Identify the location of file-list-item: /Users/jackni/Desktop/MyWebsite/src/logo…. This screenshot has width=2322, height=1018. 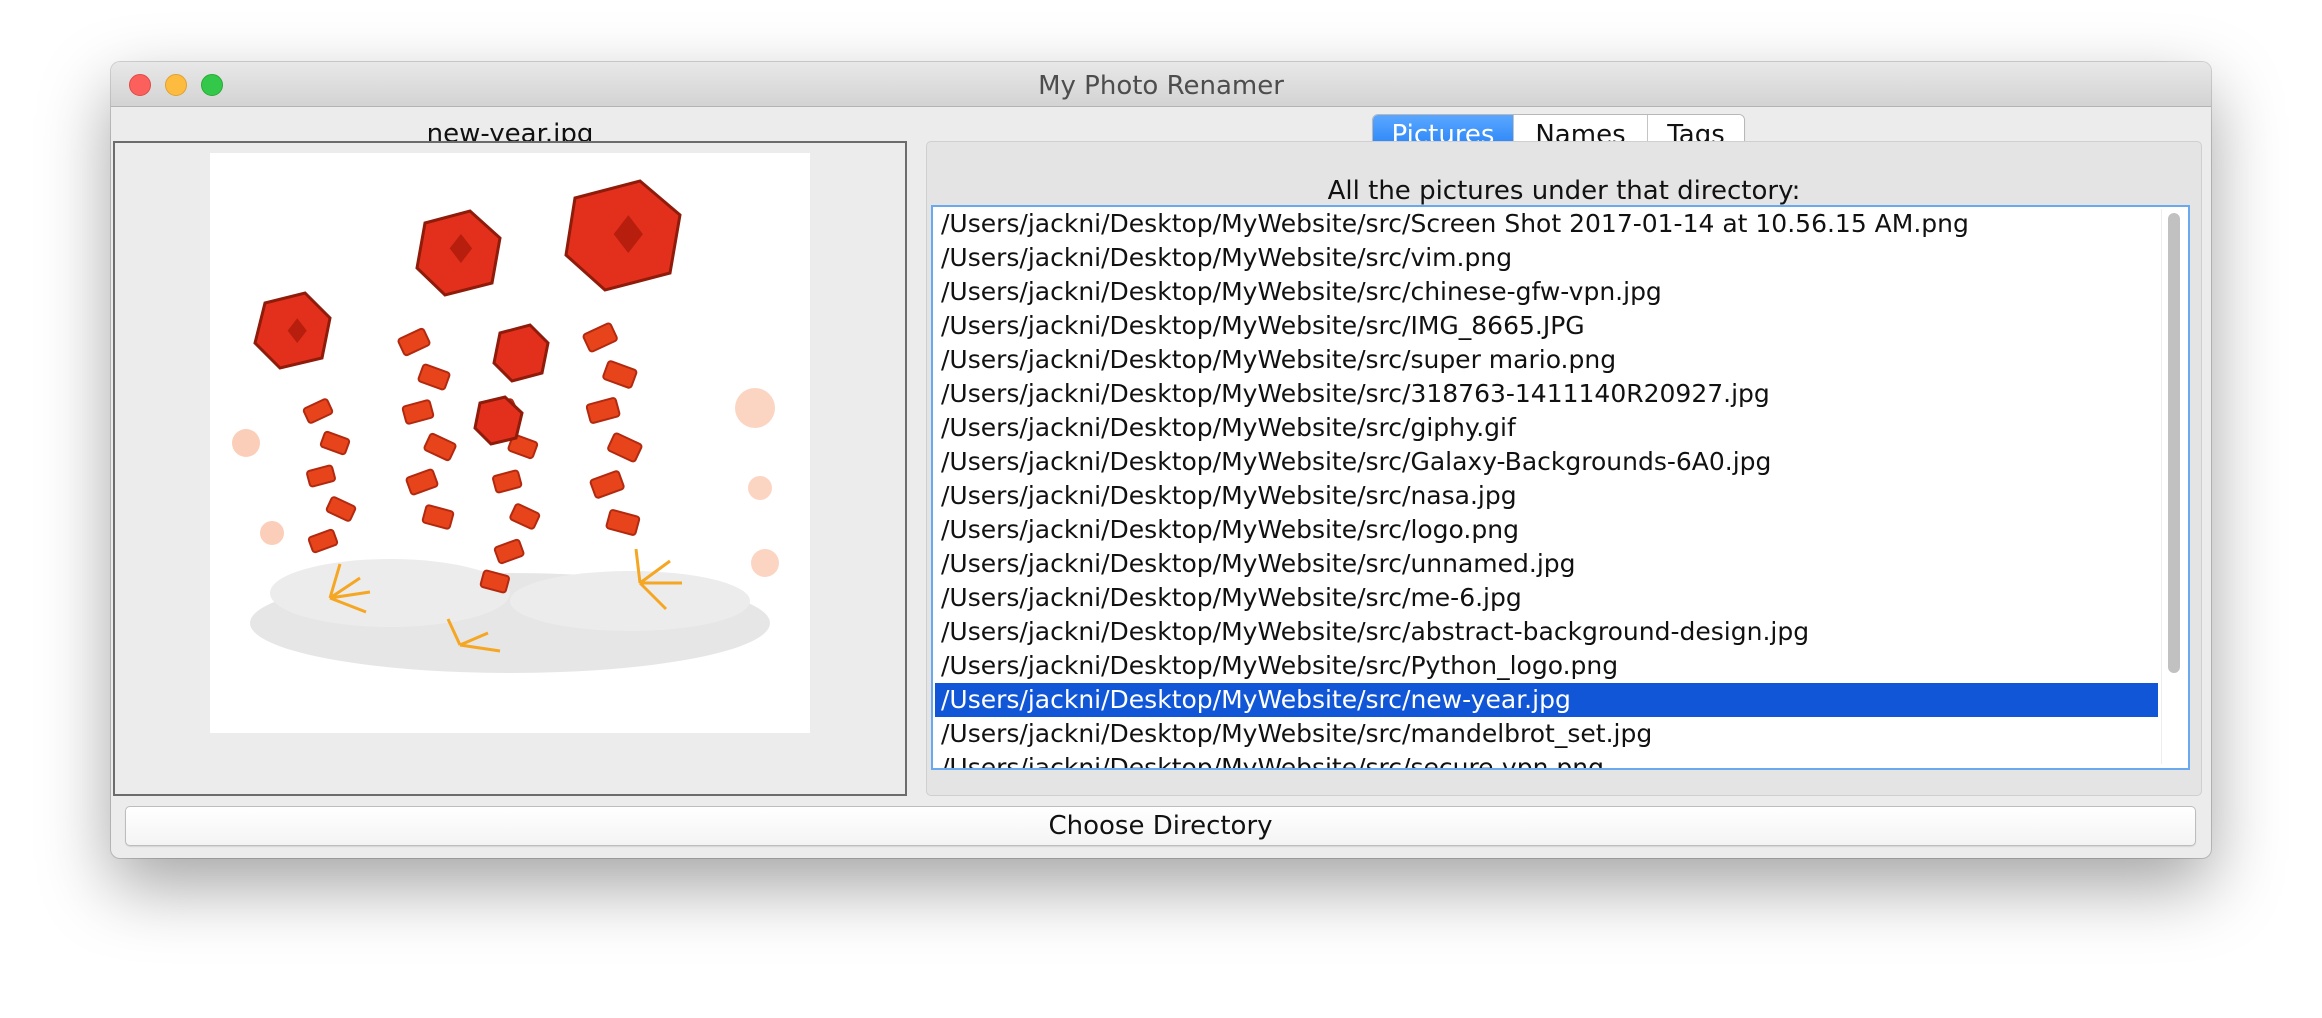
(1546, 530).